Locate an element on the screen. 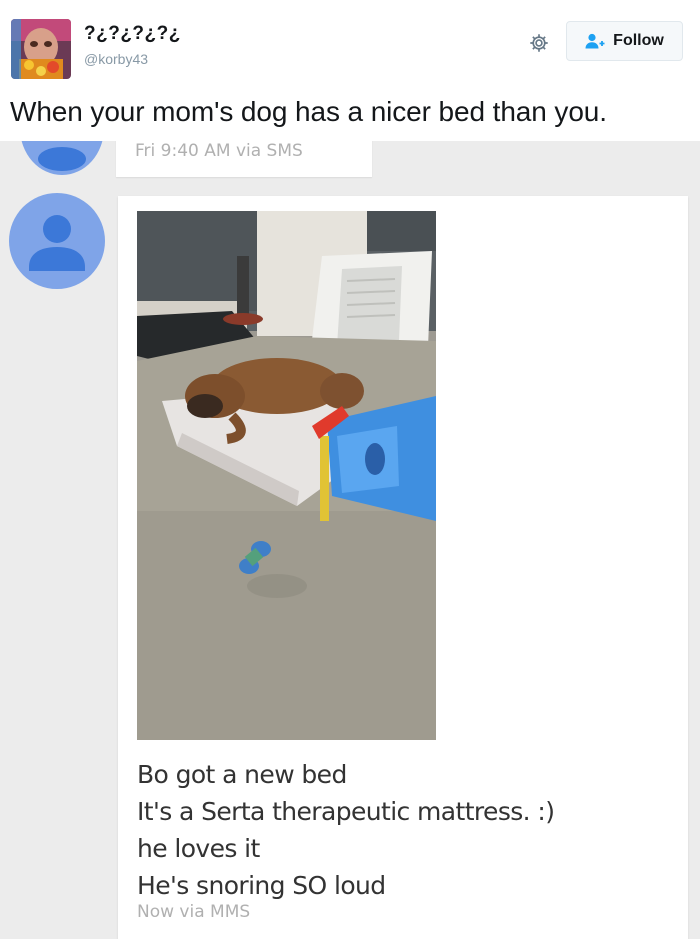  user-avatar is located at coordinates (41, 49).